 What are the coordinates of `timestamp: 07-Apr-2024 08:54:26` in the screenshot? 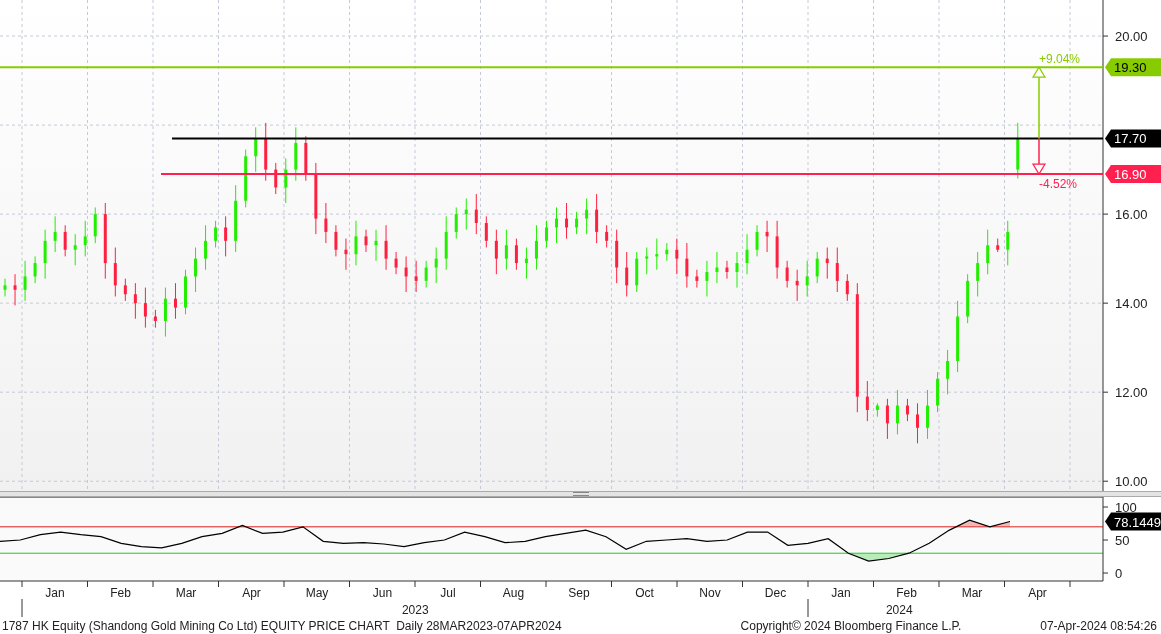 It's located at (1098, 625).